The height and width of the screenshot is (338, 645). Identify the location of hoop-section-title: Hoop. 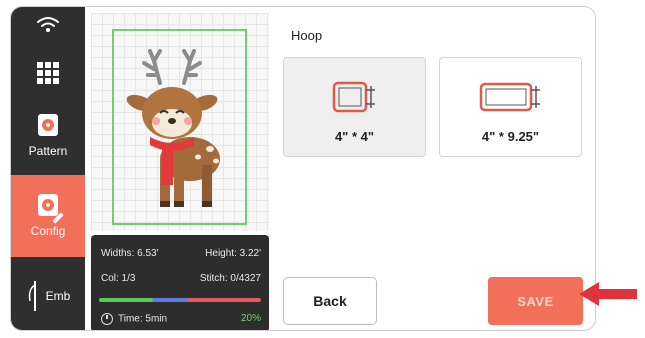
(307, 35).